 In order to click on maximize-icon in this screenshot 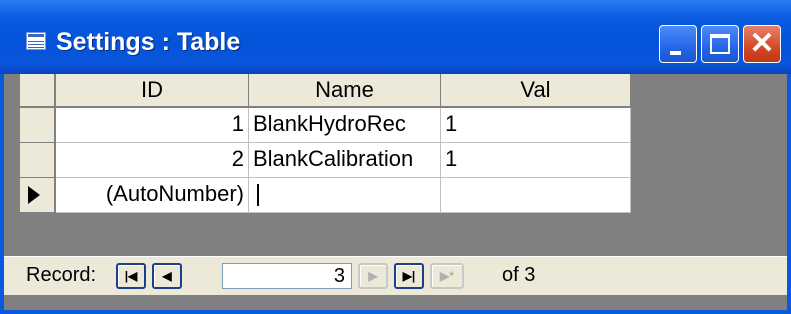, I will do `click(720, 44)`.